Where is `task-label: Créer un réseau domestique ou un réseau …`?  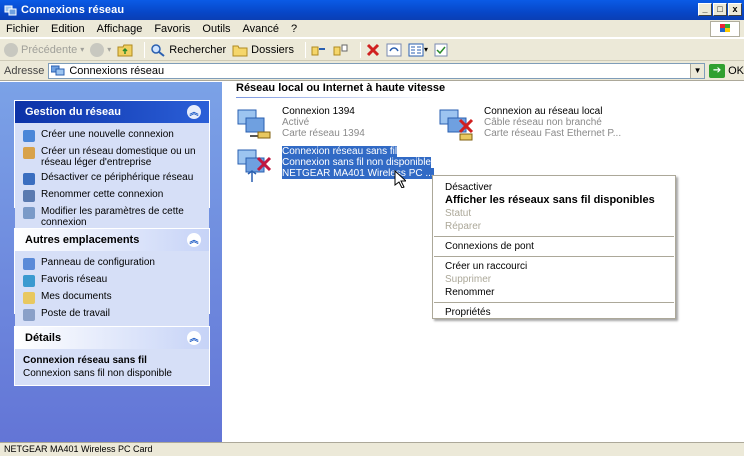 task-label: Créer un réseau domestique ou un réseau … is located at coordinates (118, 157).